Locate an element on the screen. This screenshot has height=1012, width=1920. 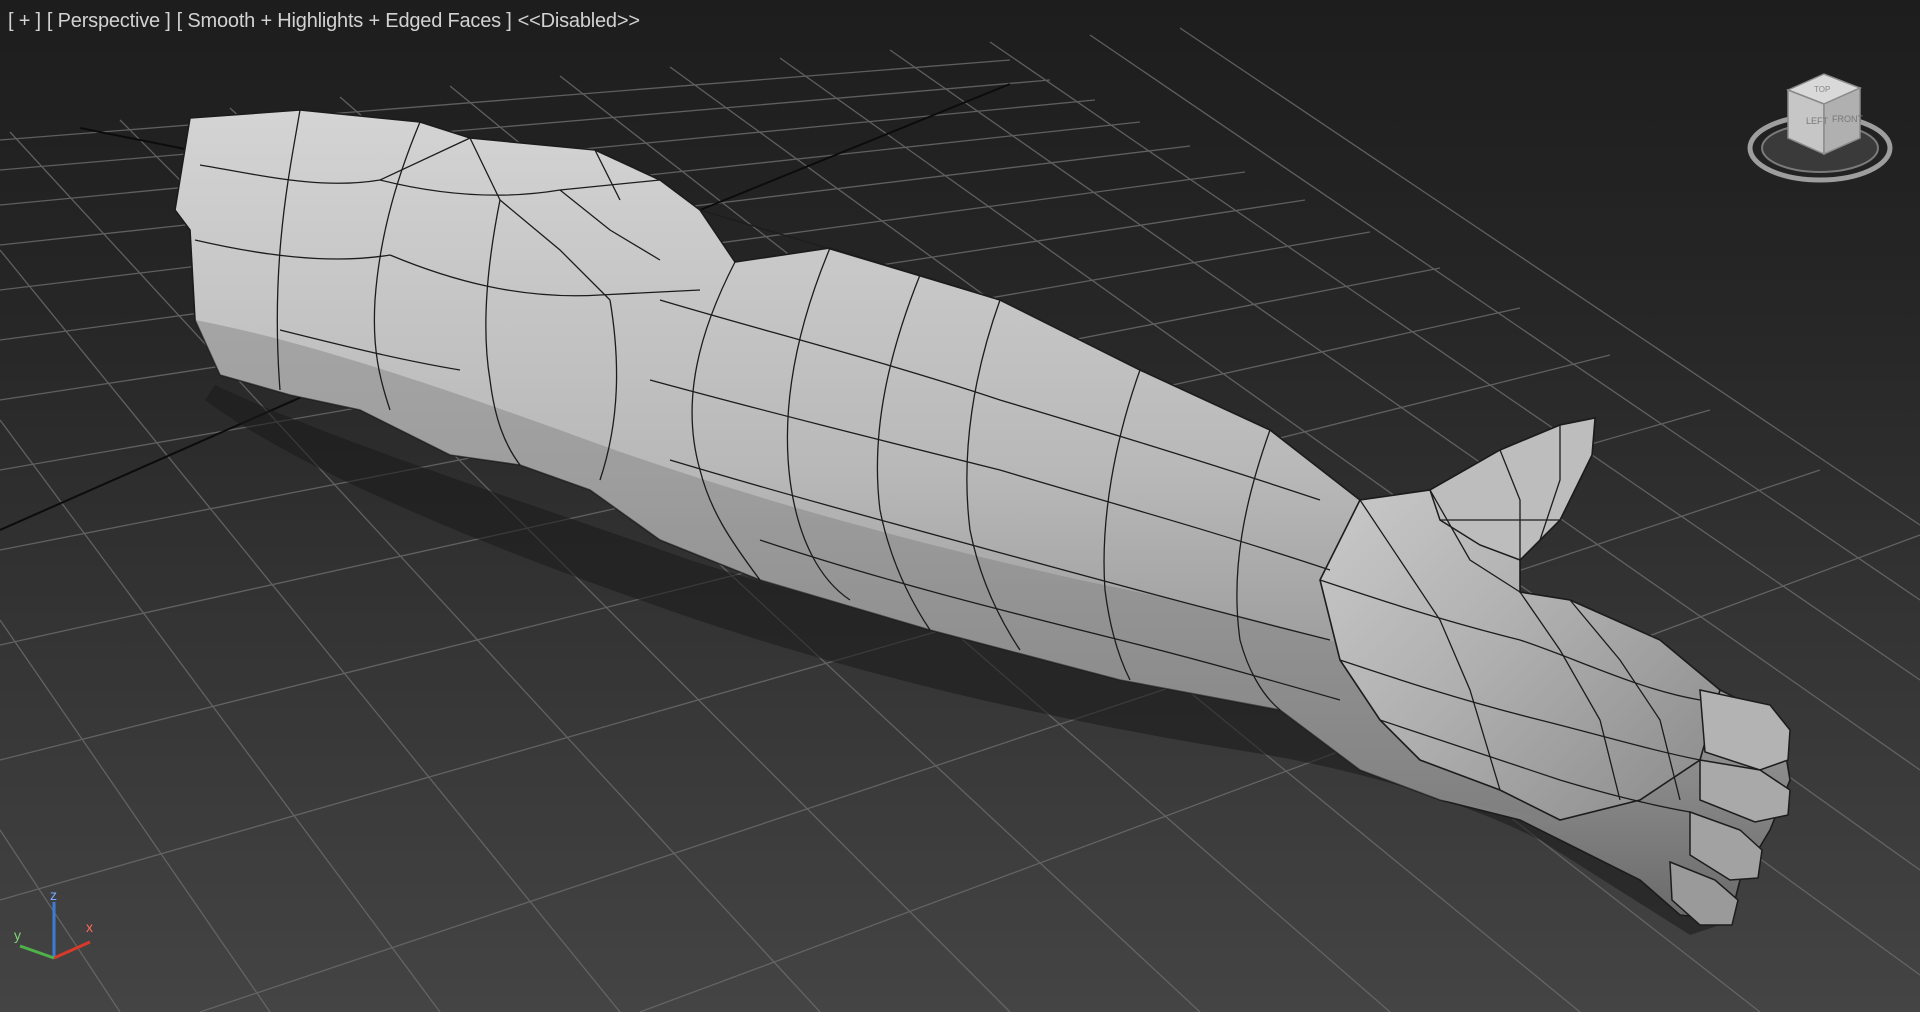
viewcube-icon: LEFT FRONT TOP is located at coordinates (1820, 128).